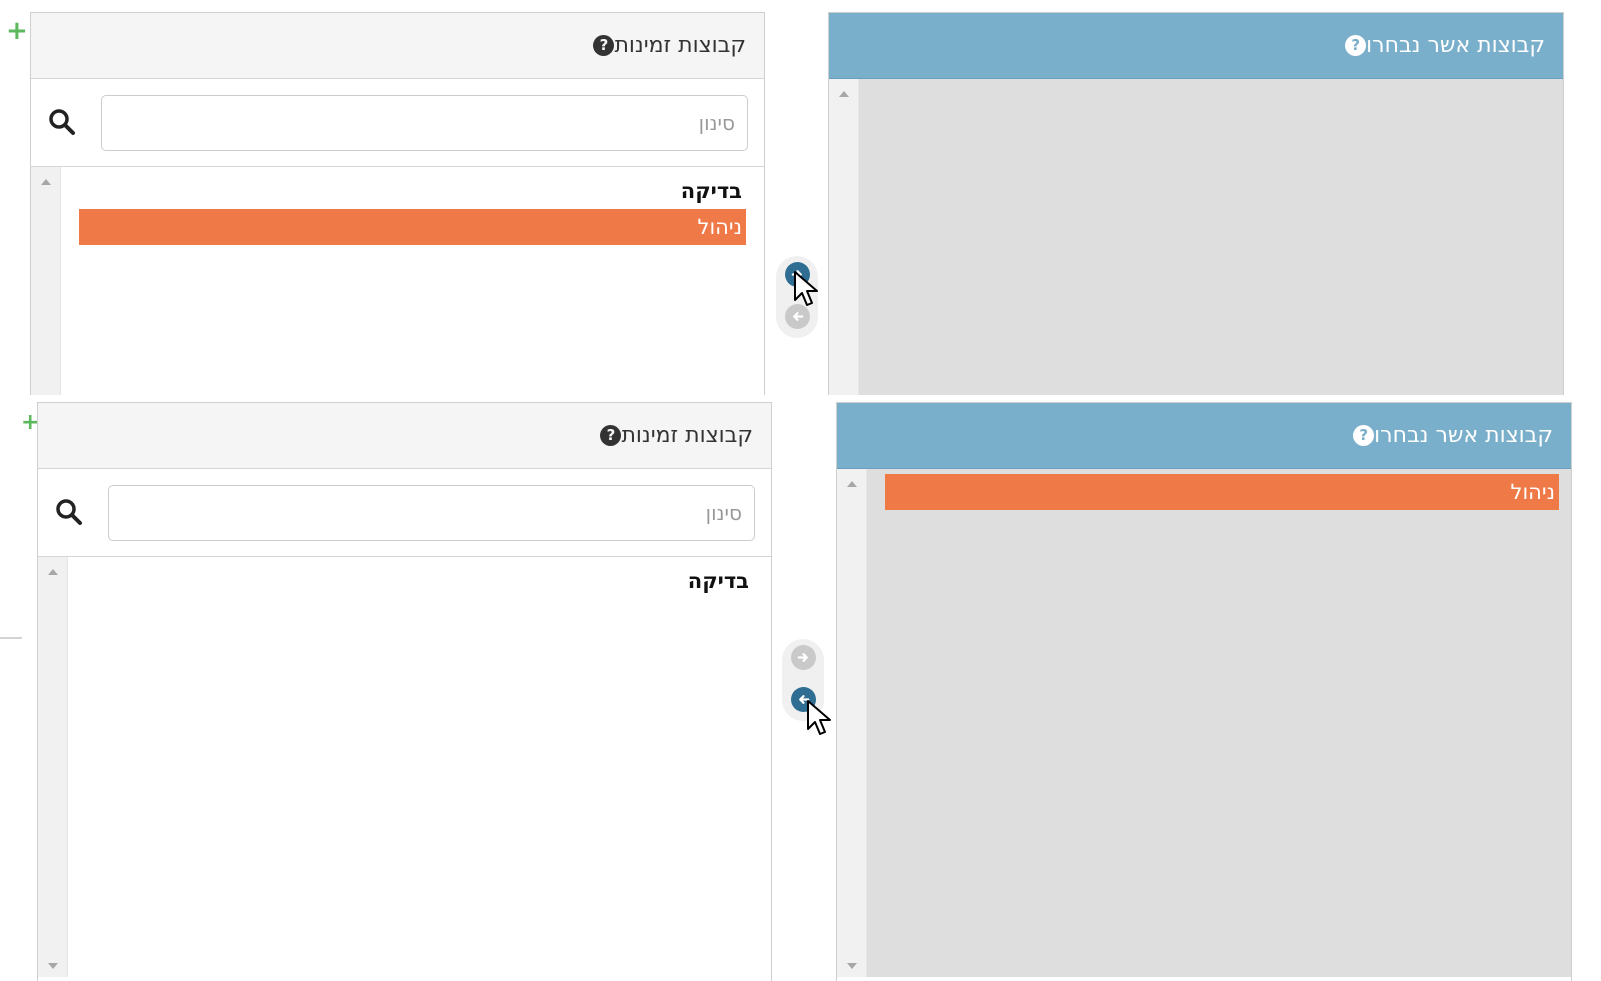  I want to click on available-groups-list: בדיקה ניהול, so click(397, 281).